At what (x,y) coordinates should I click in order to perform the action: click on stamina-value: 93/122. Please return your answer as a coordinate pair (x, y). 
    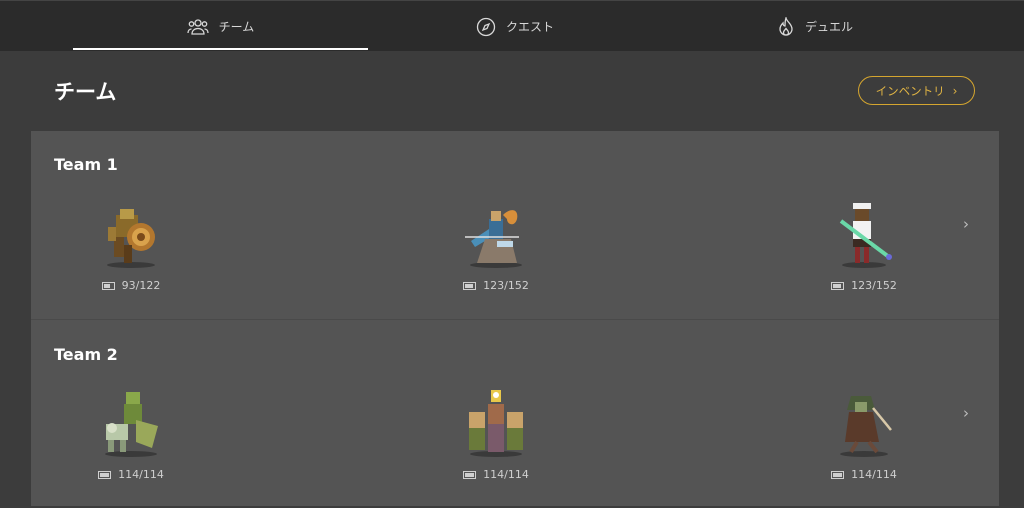
    Looking at the image, I should click on (141, 285).